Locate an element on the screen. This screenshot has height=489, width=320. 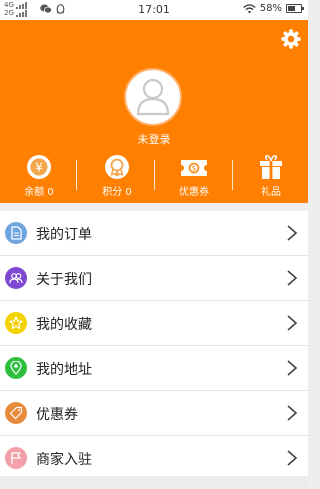
battery-icon is located at coordinates (295, 8).